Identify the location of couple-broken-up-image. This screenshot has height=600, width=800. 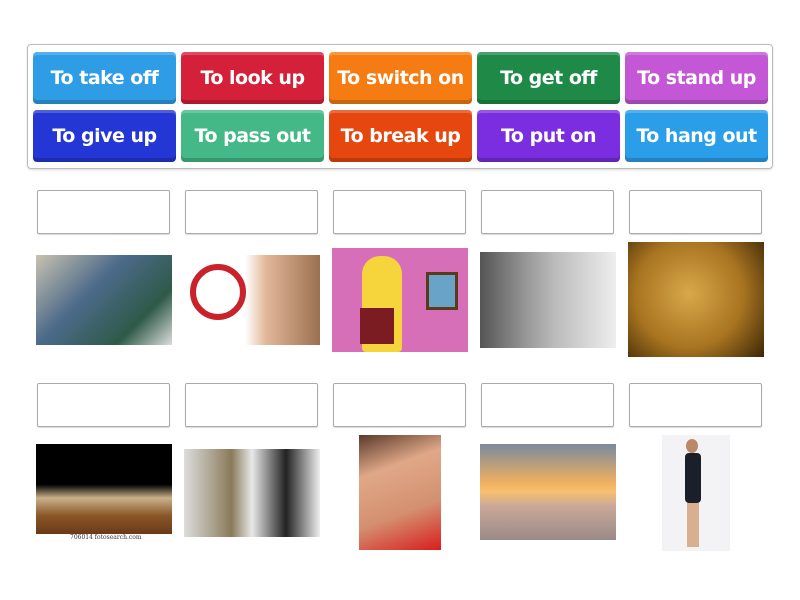
(252, 493).